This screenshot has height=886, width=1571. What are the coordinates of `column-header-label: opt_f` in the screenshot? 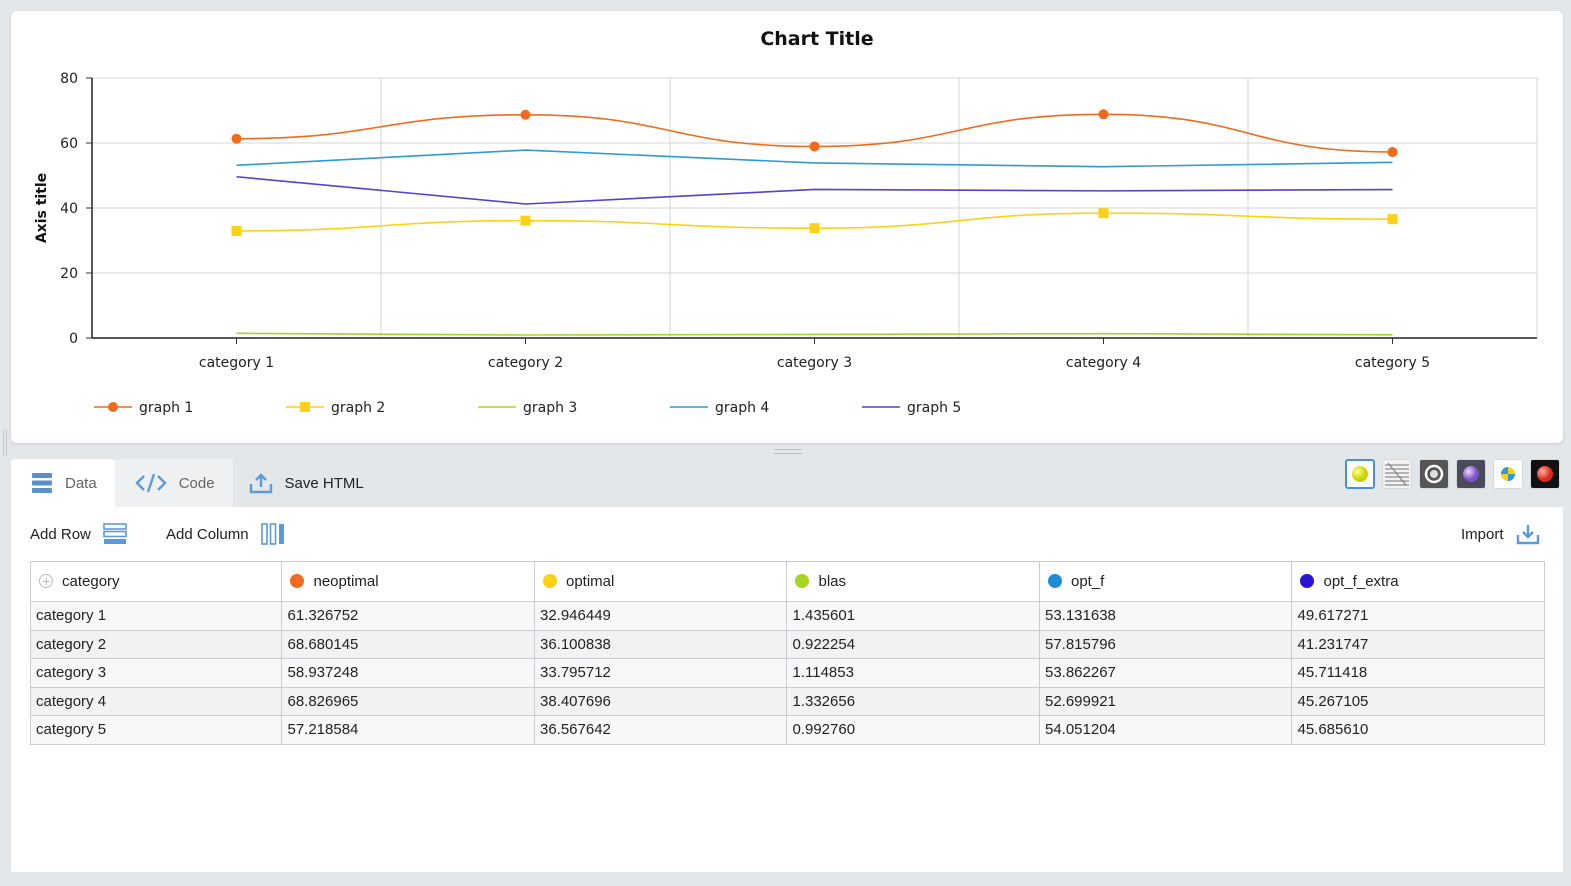 It's located at (1087, 581).